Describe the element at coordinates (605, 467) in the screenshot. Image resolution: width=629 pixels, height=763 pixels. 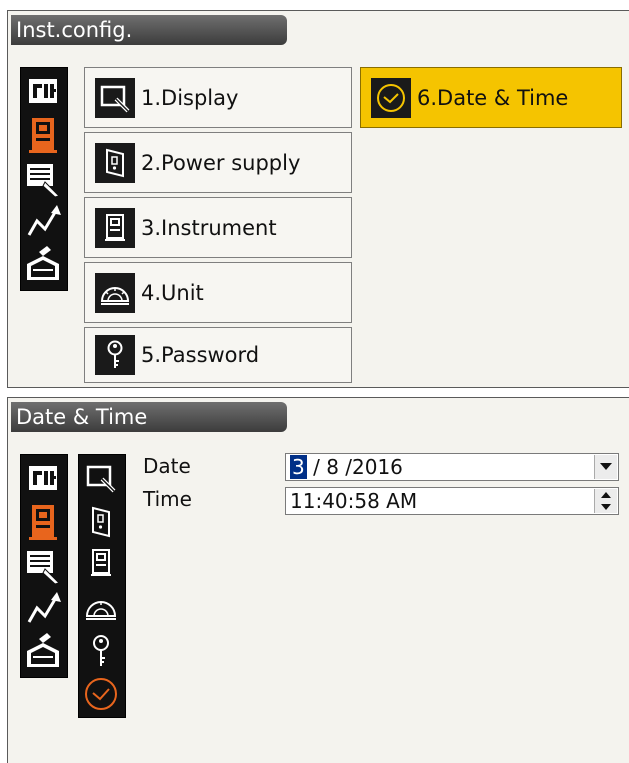
I see `chevron-down-icon` at that location.